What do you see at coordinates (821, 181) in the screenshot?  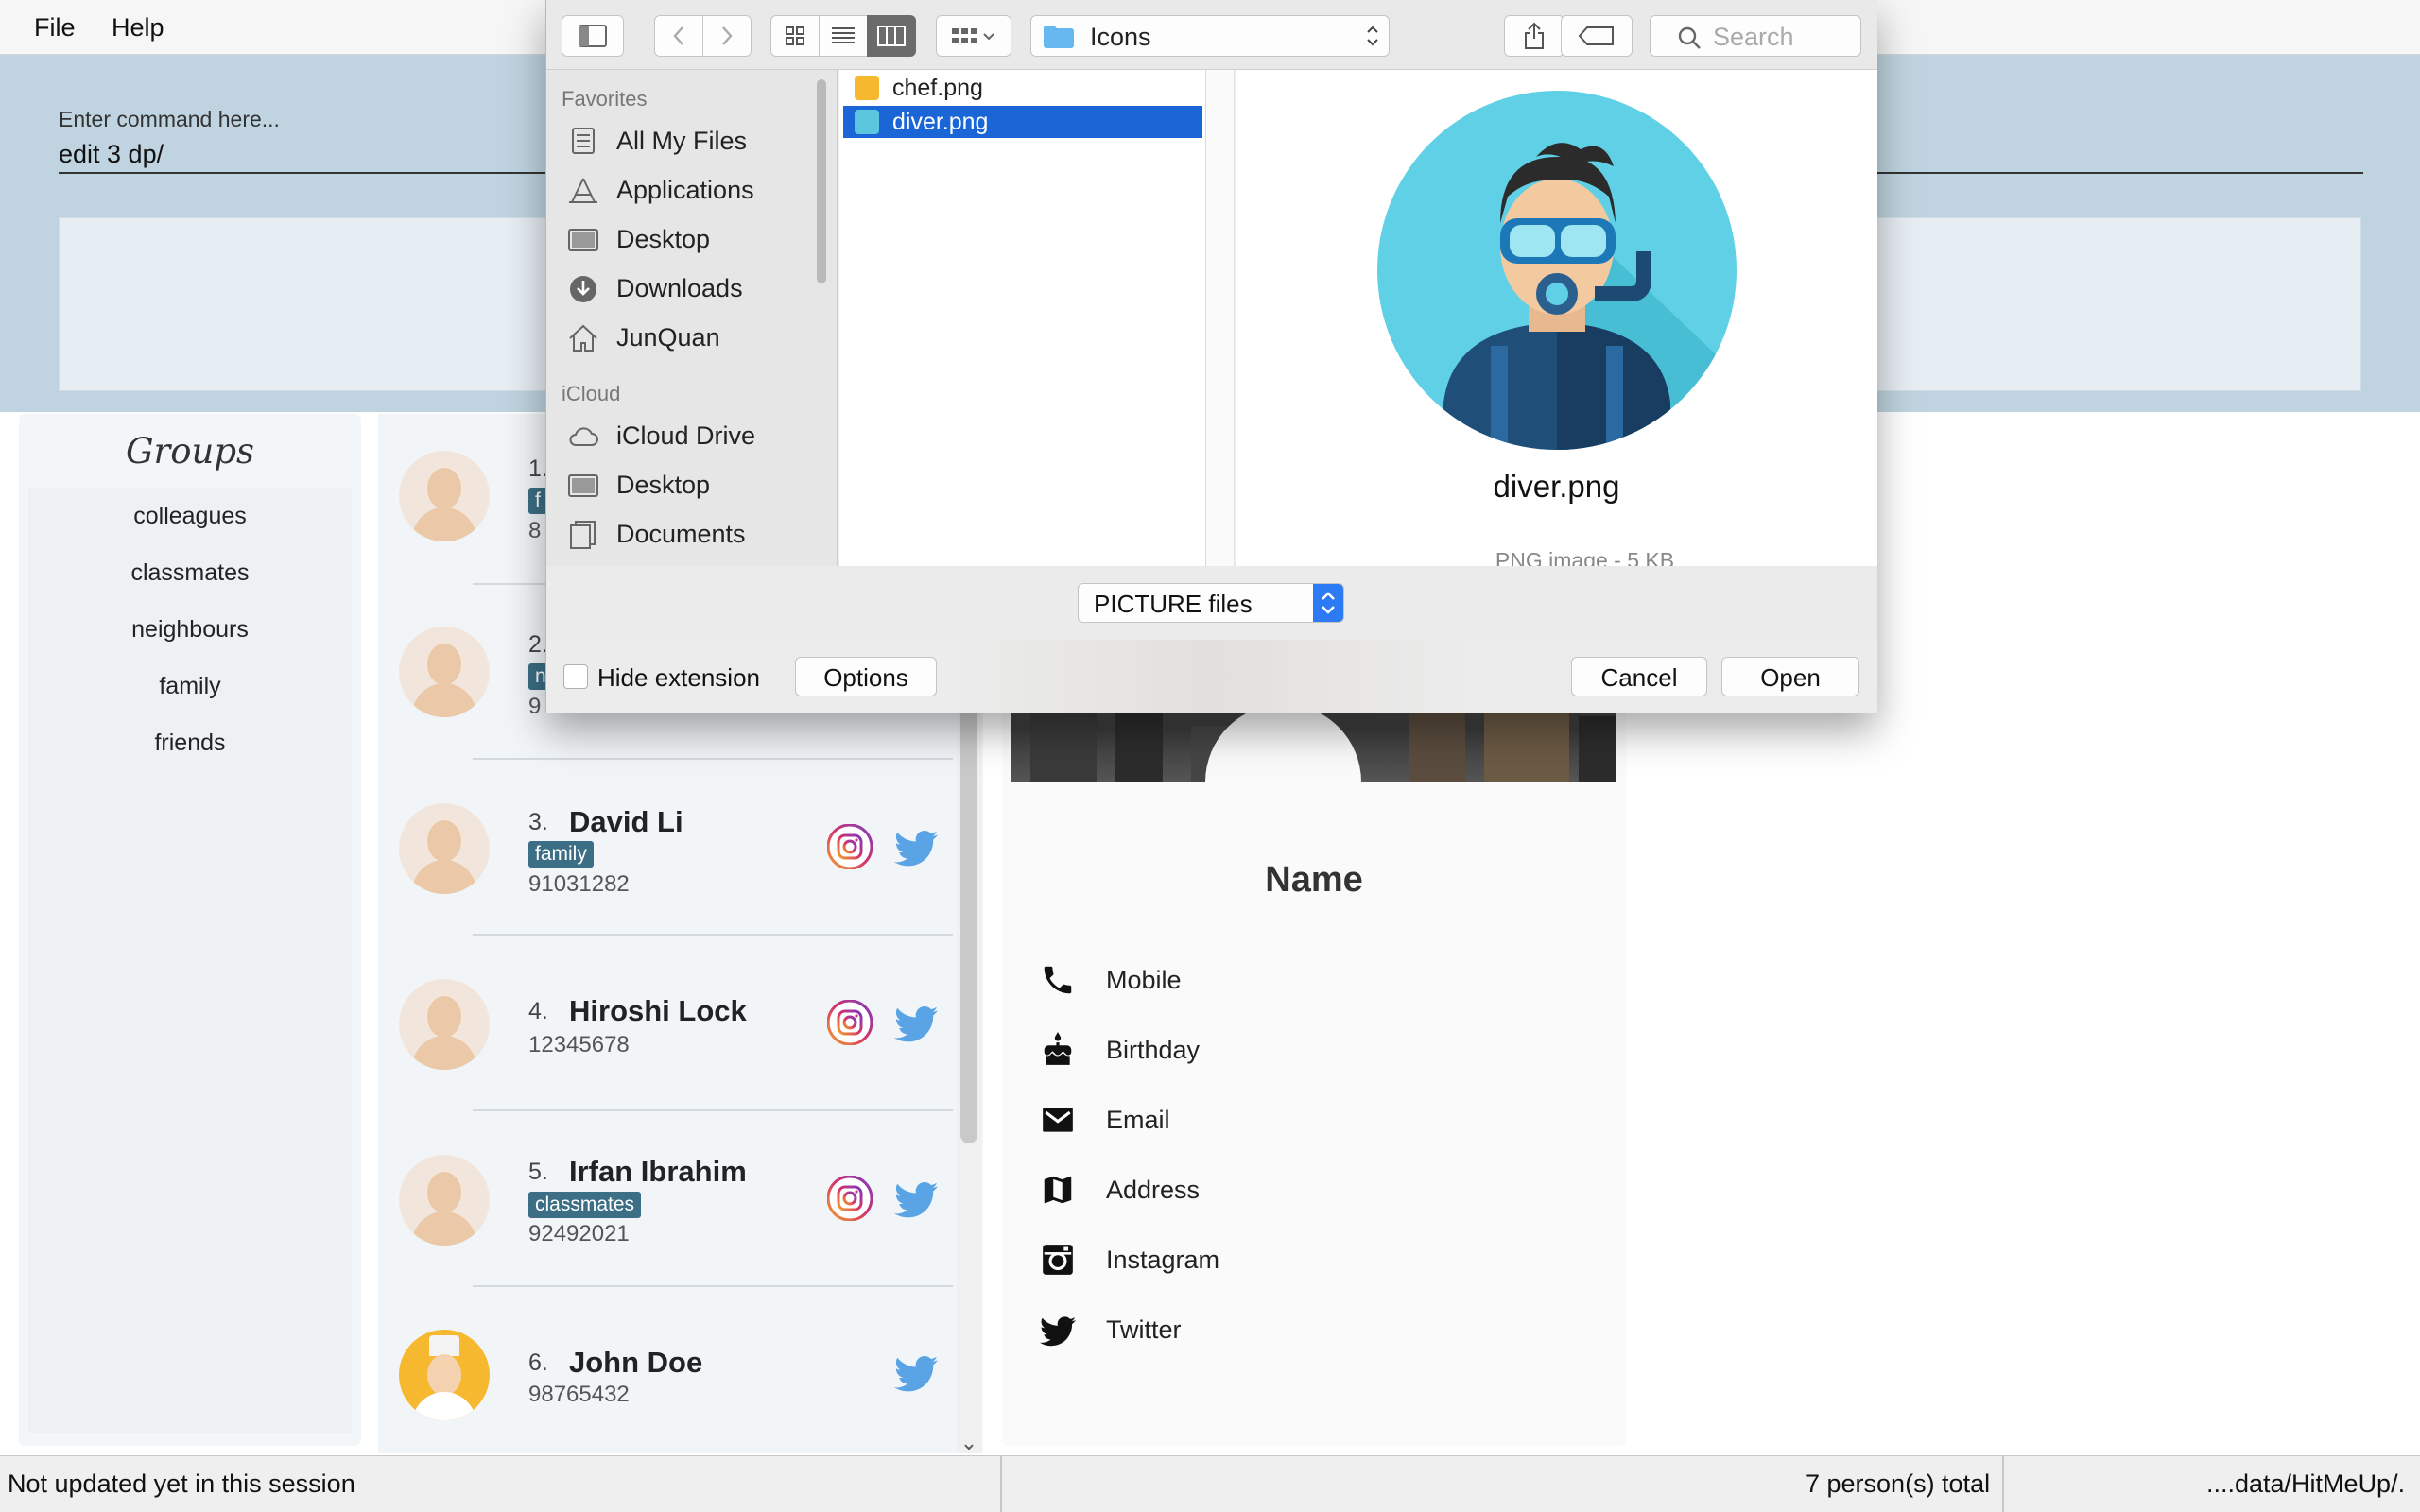 I see `sidebar-scrollbar` at bounding box center [821, 181].